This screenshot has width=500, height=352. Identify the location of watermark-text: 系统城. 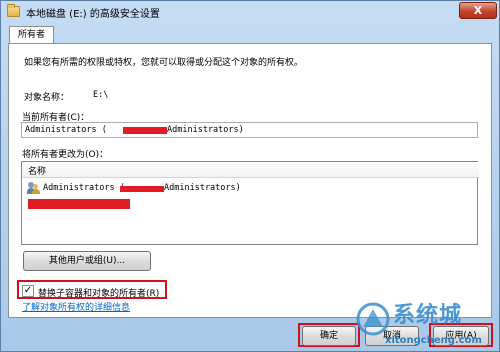
(428, 315).